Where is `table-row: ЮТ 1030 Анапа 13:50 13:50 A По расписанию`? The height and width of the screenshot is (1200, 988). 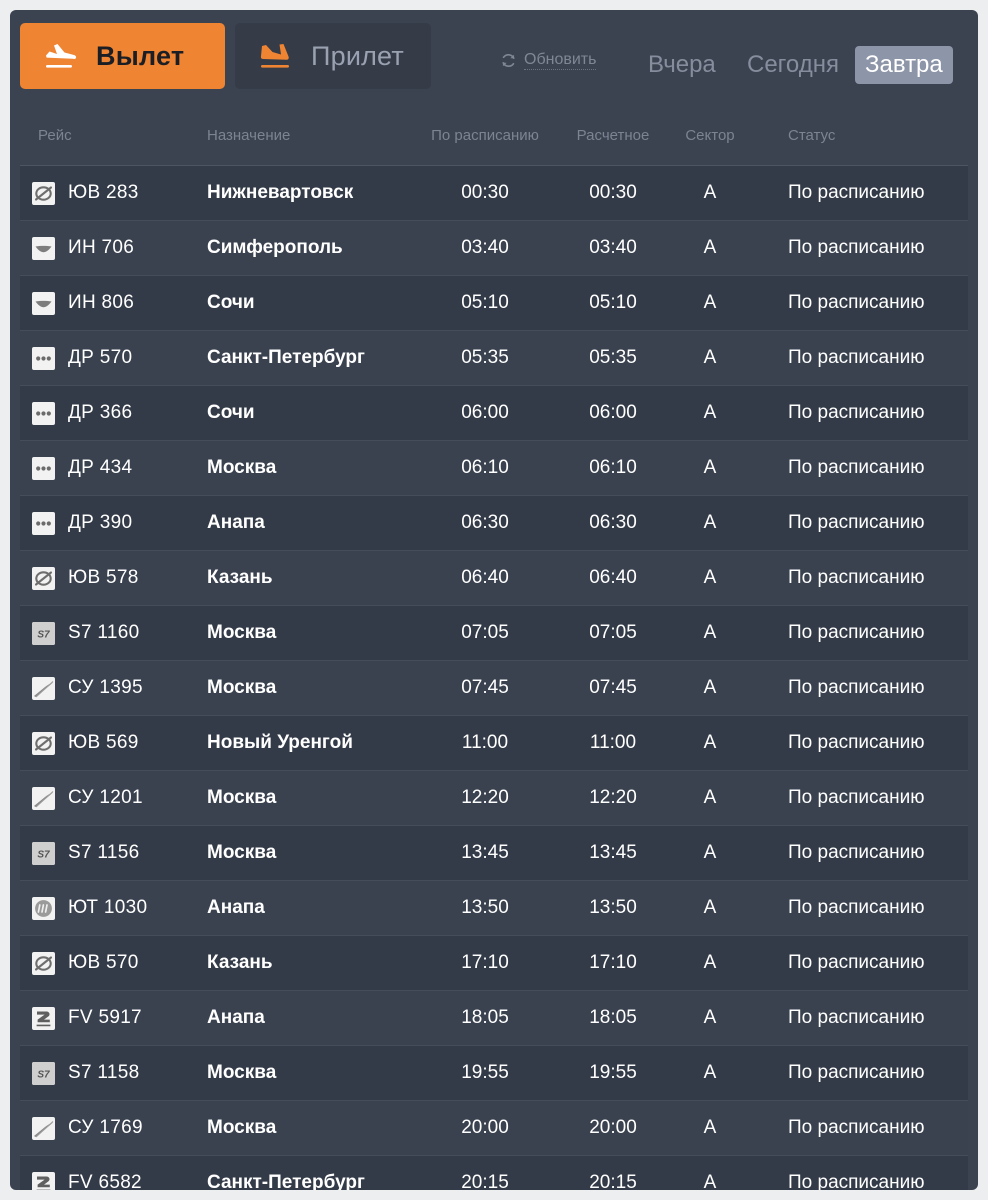
table-row: ЮТ 1030 Анапа 13:50 13:50 A По расписанию is located at coordinates (494, 908).